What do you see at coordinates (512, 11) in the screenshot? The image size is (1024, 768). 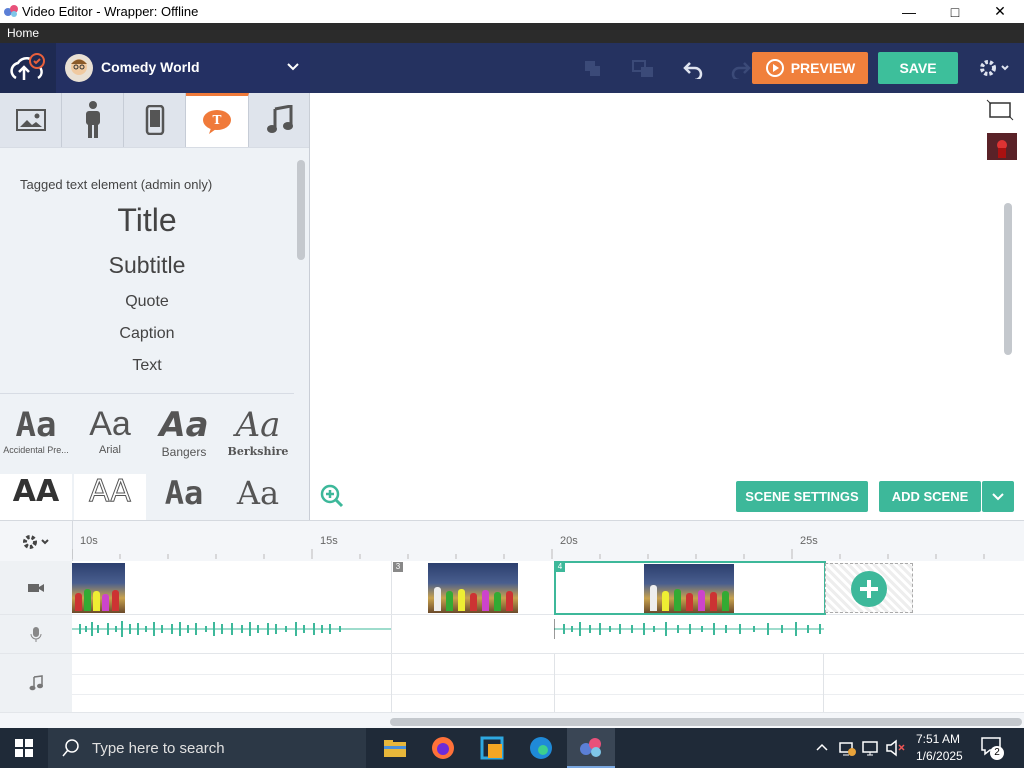 I see `window-title-bar: Video Editor - Wrapper: Offline — □ ✕` at bounding box center [512, 11].